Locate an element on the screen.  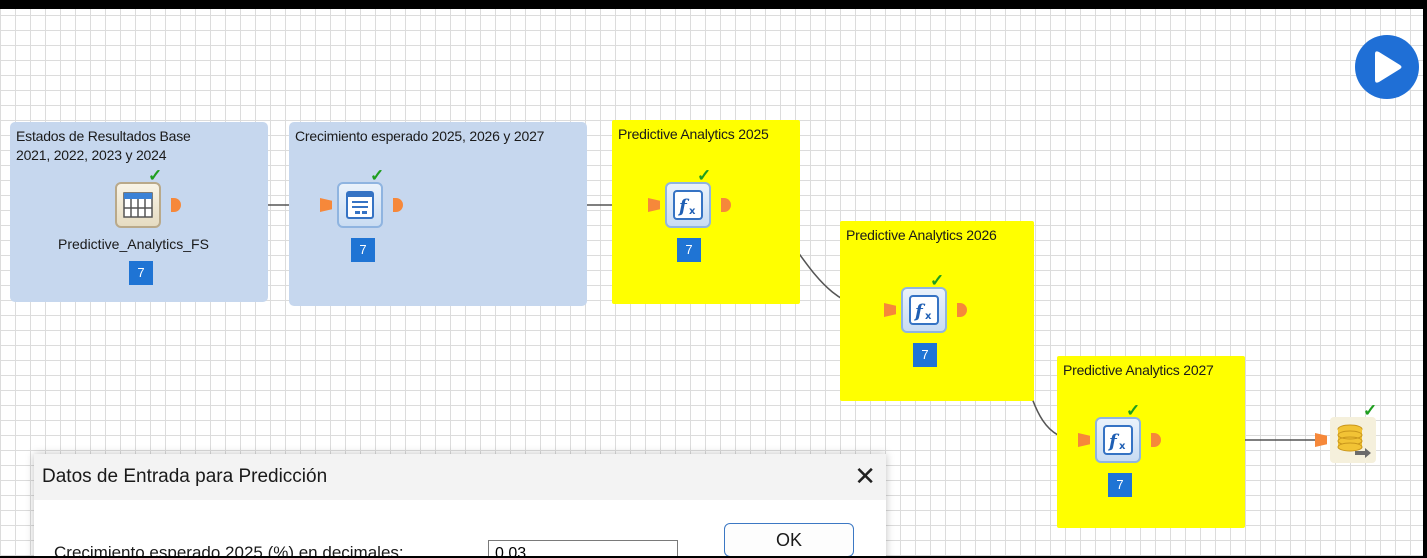
play-icon is located at coordinates (1388, 67).